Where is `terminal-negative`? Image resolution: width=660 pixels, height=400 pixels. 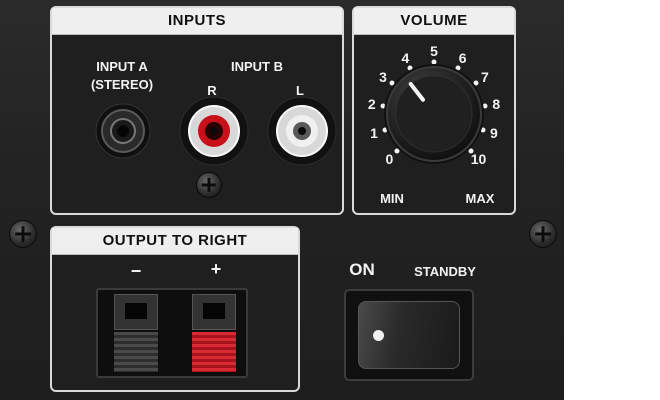
terminal-negative is located at coordinates (136, 333).